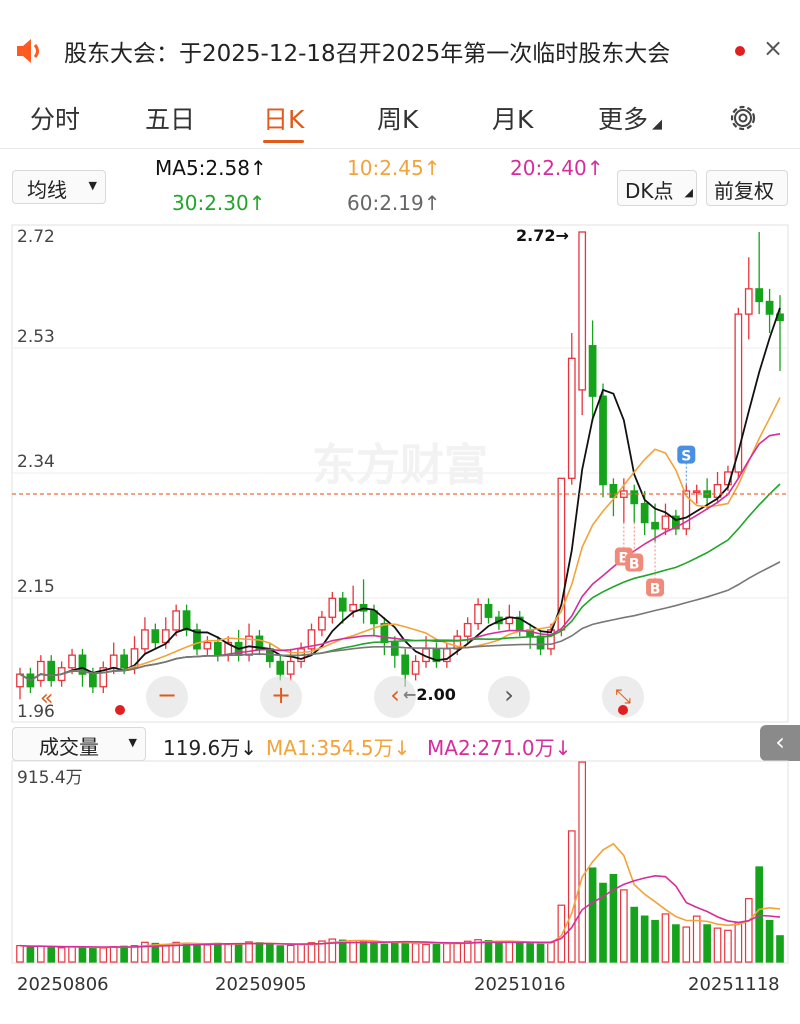 The width and height of the screenshot is (800, 1024). What do you see at coordinates (740, 51) in the screenshot?
I see `notice-unread-dot` at bounding box center [740, 51].